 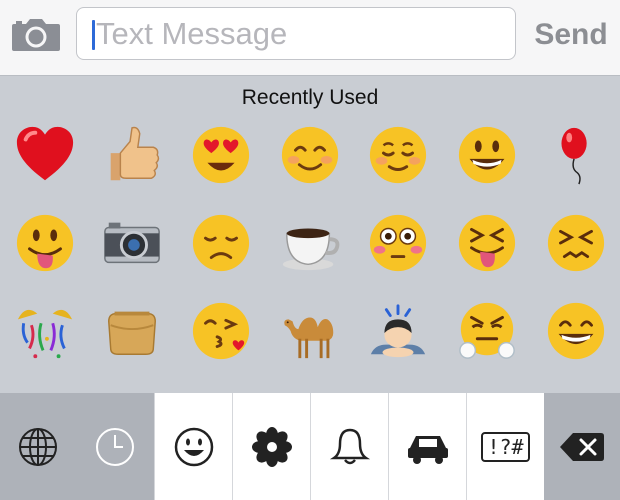 I want to click on triumph-face-icon, so click(x=487, y=330).